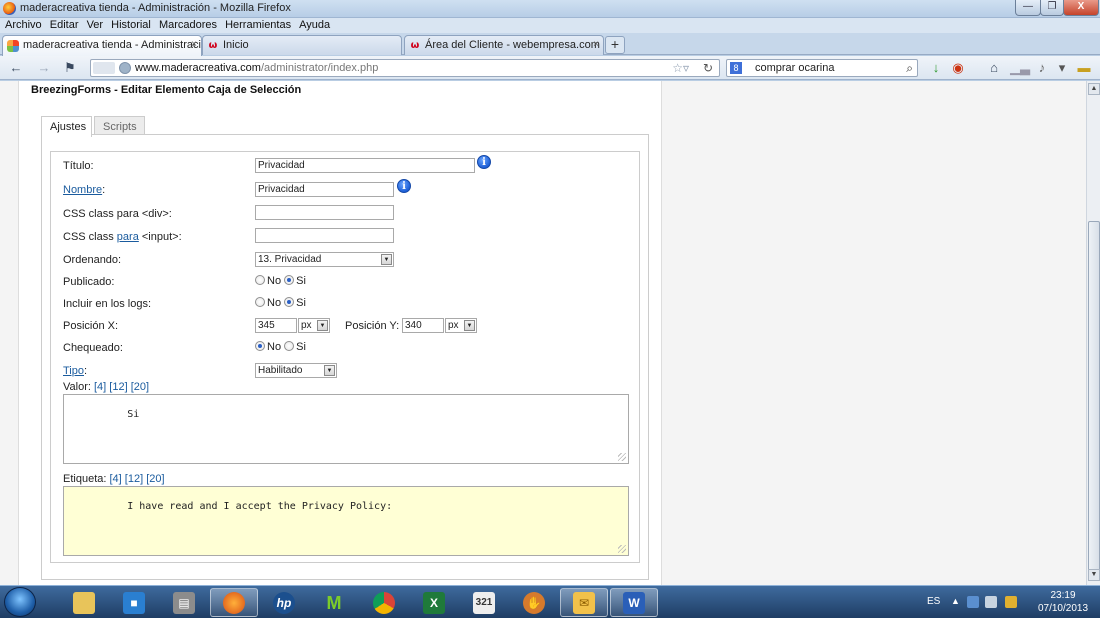 Image resolution: width=1100 pixels, height=618 pixels. Describe the element at coordinates (1011, 602) in the screenshot. I see `notification-icon` at that location.